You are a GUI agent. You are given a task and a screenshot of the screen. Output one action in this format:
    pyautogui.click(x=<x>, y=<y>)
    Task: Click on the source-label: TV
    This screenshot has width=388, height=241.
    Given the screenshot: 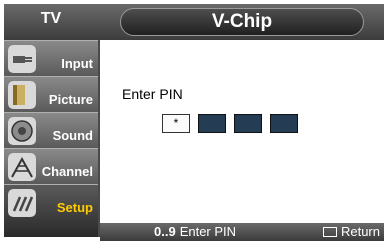 What is the action you would take?
    pyautogui.click(x=51, y=18)
    